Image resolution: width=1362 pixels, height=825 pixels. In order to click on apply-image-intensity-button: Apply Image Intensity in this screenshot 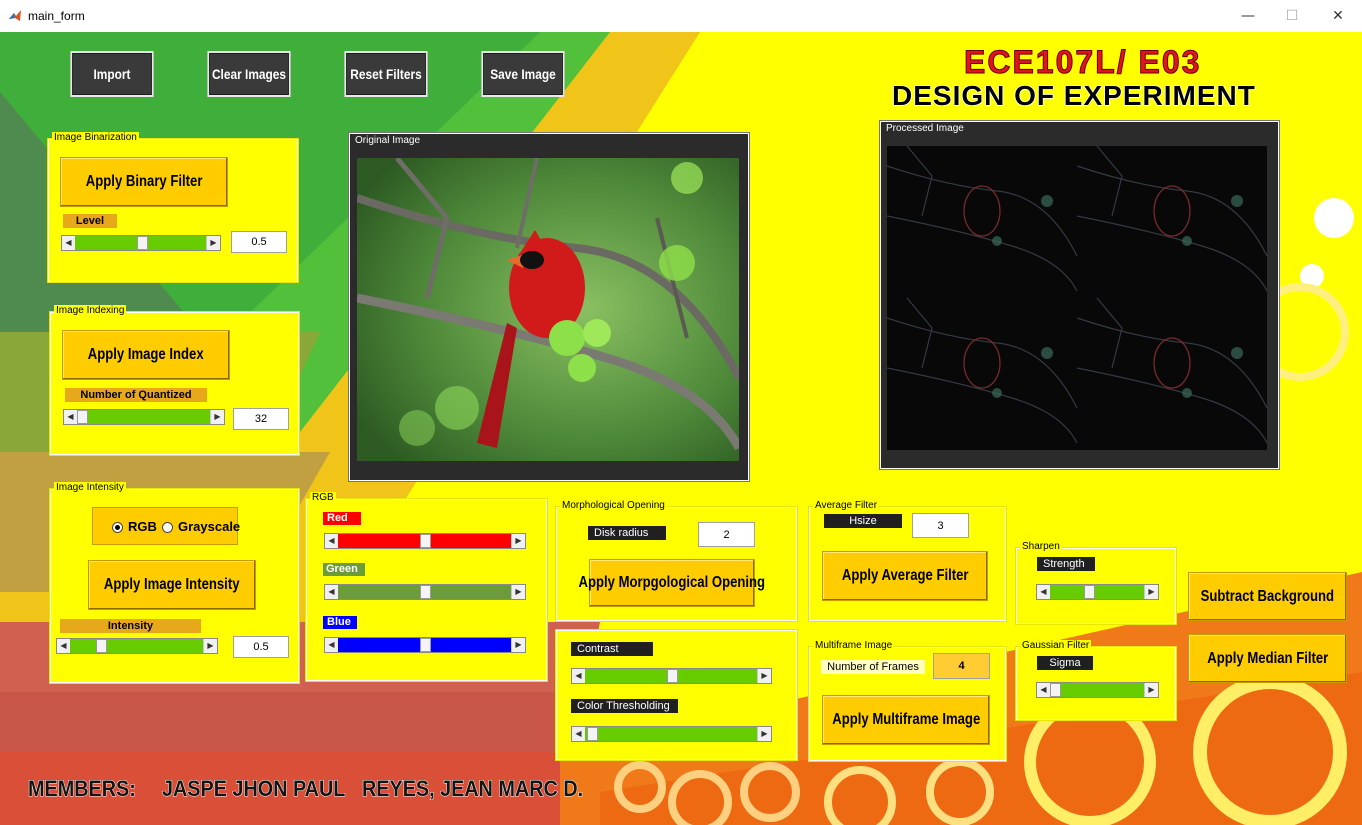, I will do `click(172, 585)`.